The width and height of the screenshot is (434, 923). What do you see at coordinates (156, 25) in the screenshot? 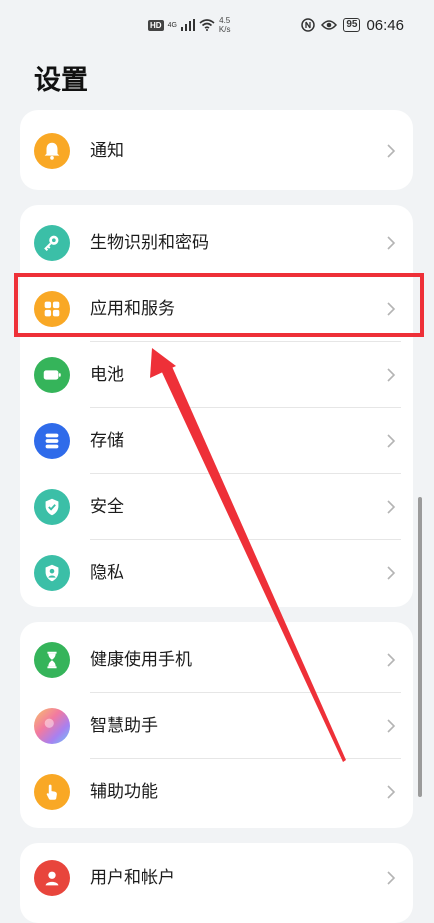
I see `hd-badge: HD` at bounding box center [156, 25].